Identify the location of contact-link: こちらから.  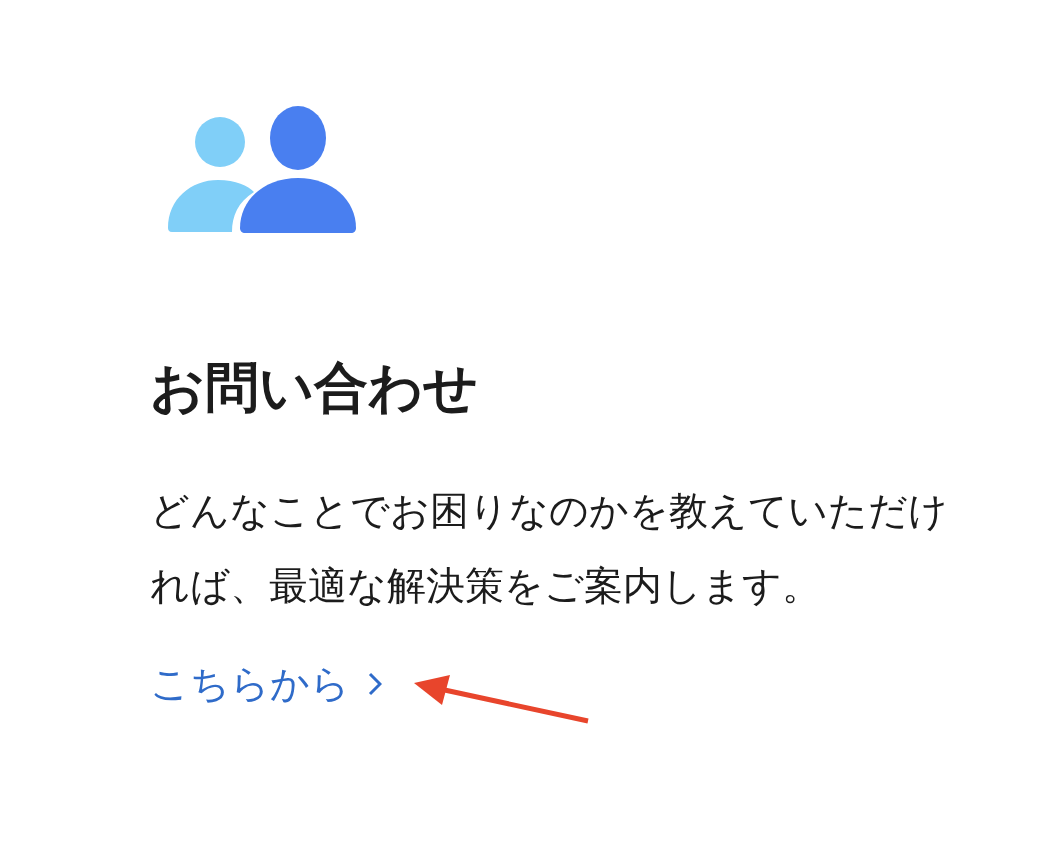
(266, 684).